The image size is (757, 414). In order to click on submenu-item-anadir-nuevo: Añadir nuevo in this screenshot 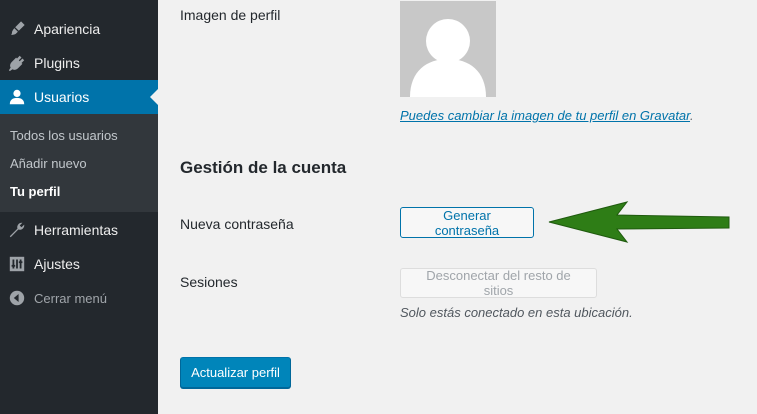, I will do `click(48, 163)`.